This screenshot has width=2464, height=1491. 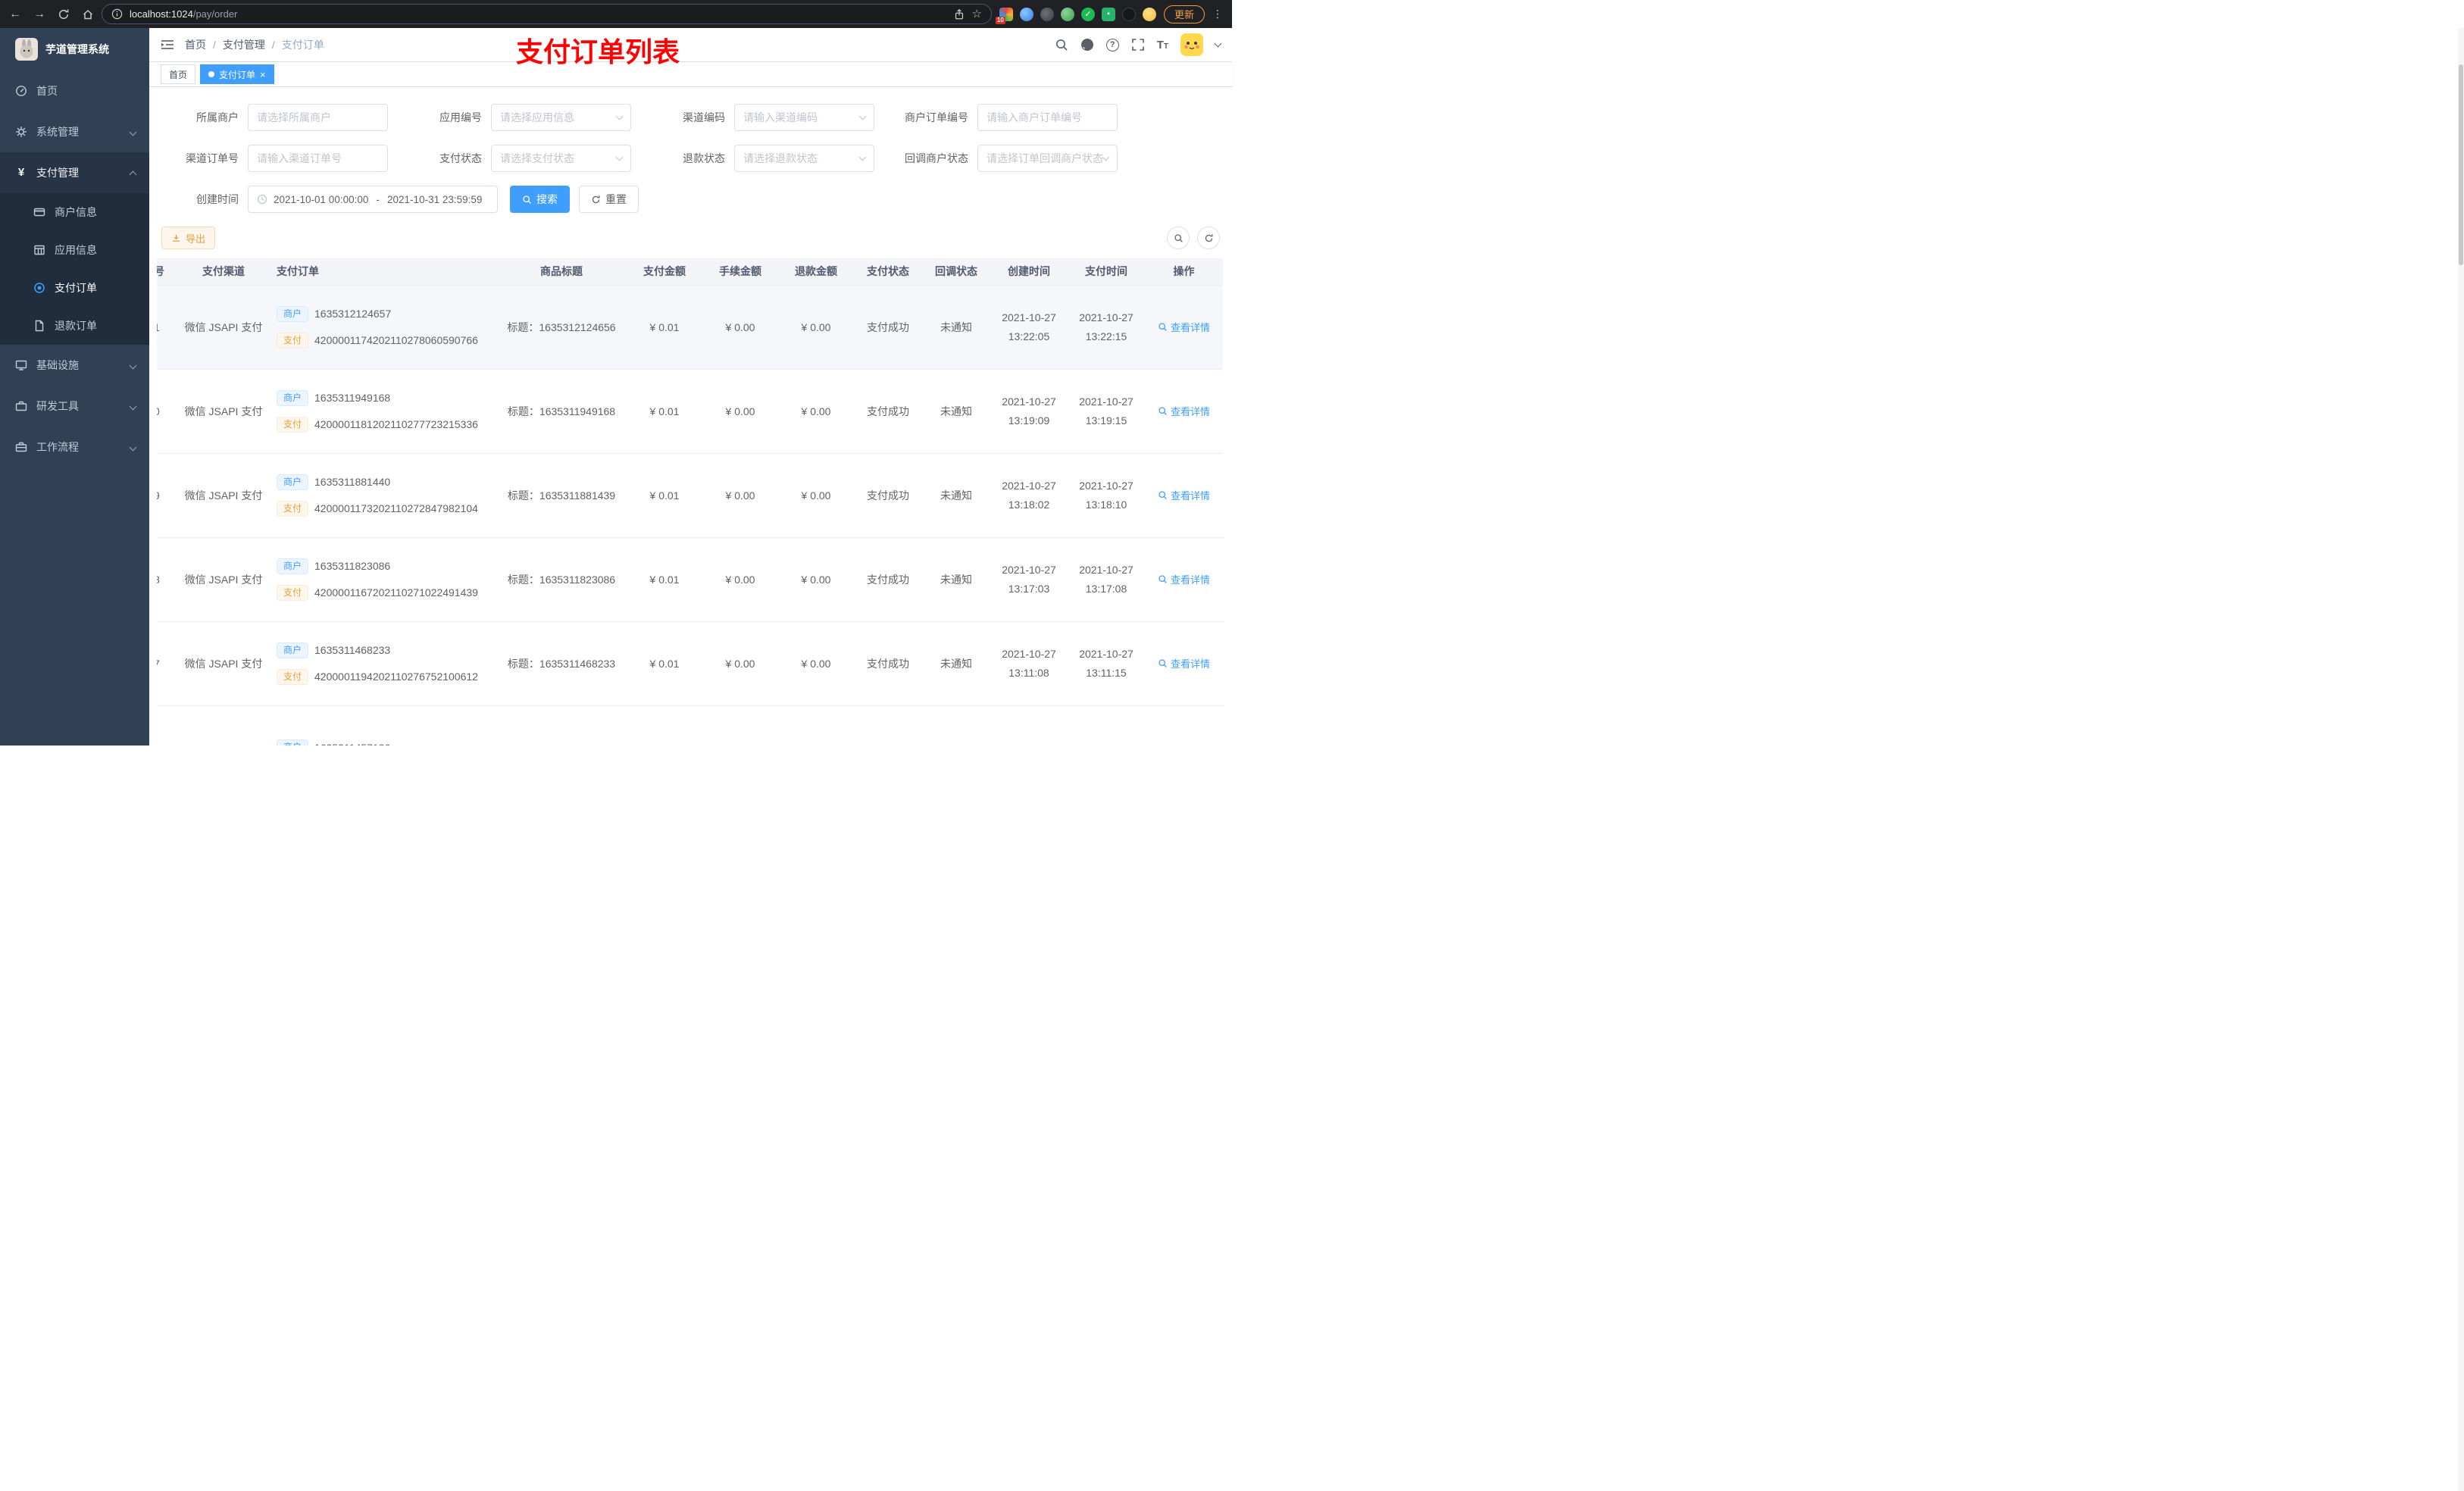 I want to click on breadcrumb-home: 首页, so click(x=195, y=44).